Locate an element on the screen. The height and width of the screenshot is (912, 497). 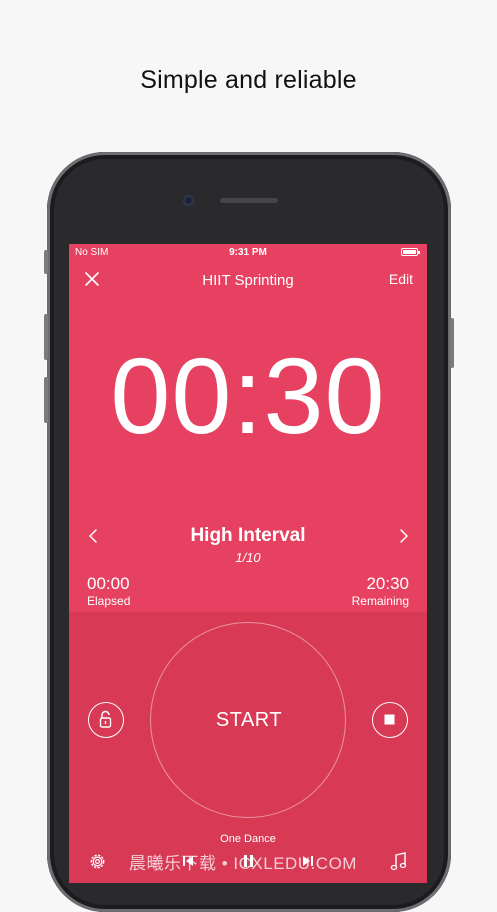
earpiece-speaker is located at coordinates (249, 200).